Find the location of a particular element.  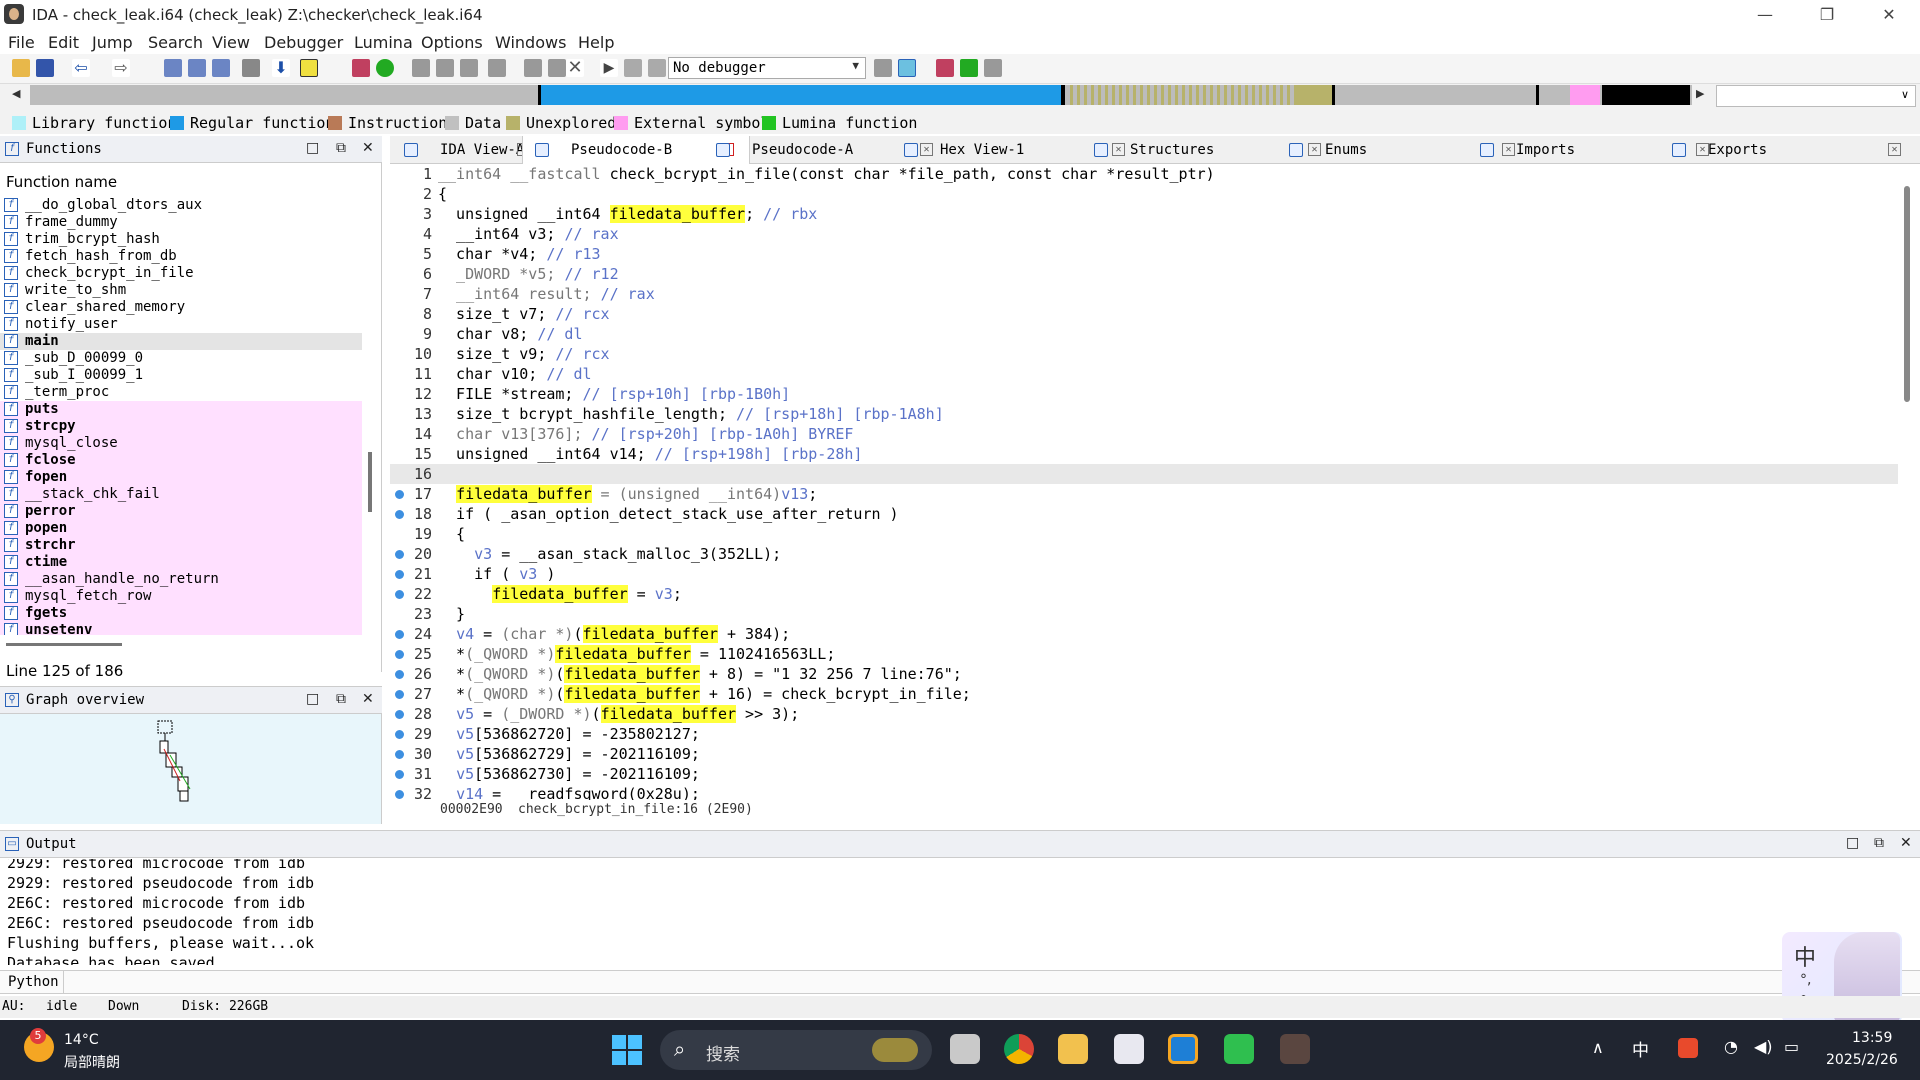

function-list-item: f mysql_close is located at coordinates (181, 443).